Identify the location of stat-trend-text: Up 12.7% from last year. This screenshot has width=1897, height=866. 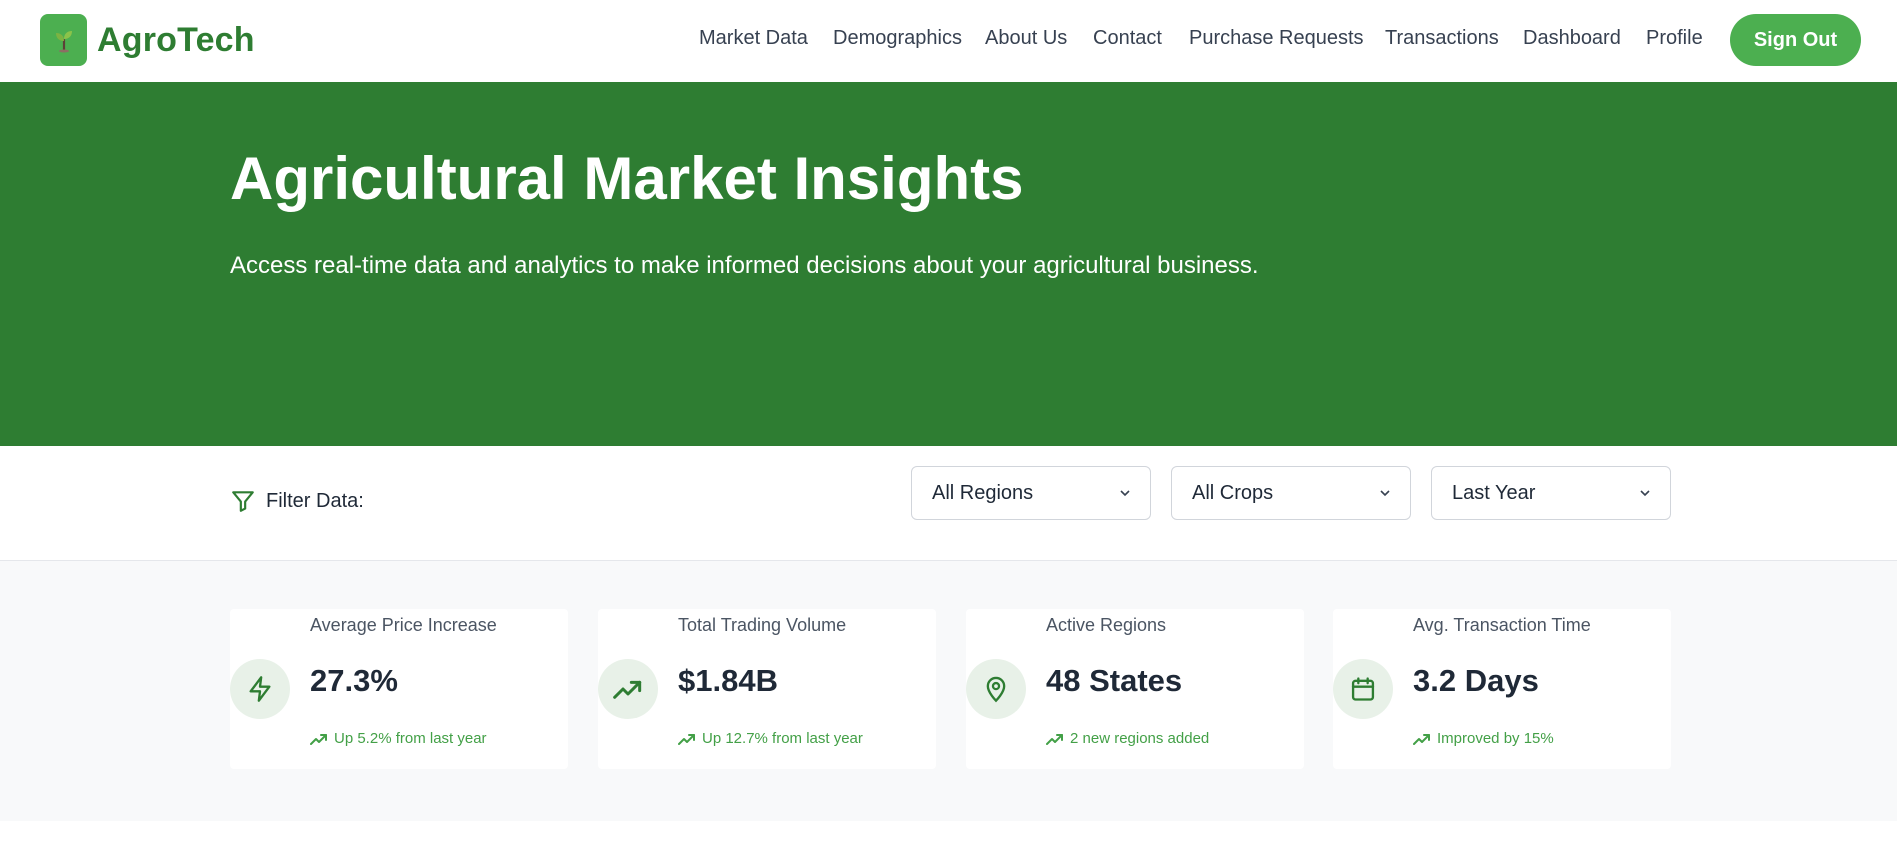
(782, 738).